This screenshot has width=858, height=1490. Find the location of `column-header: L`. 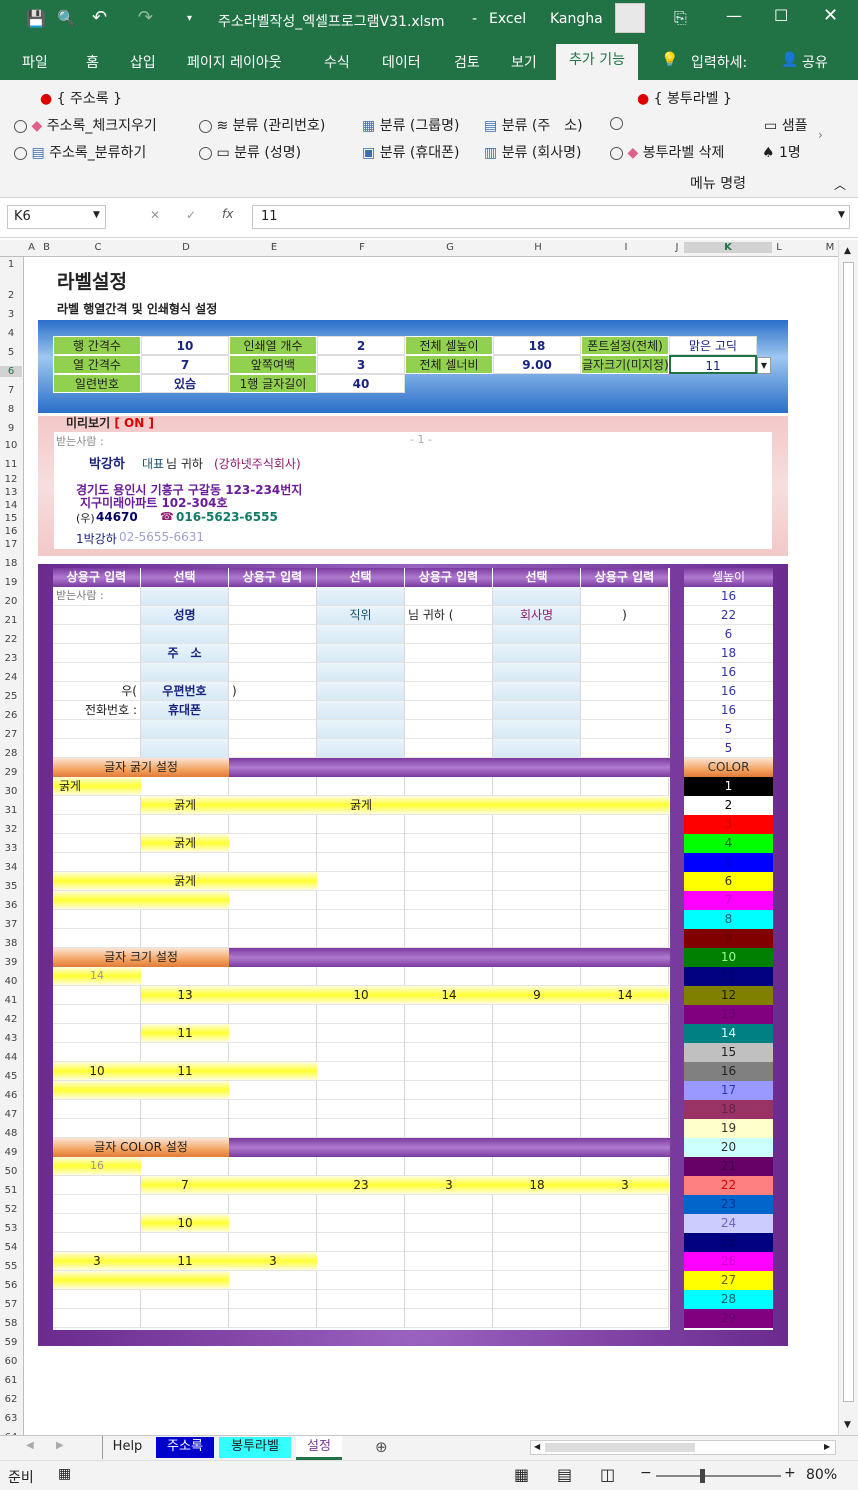

column-header: L is located at coordinates (779, 247).